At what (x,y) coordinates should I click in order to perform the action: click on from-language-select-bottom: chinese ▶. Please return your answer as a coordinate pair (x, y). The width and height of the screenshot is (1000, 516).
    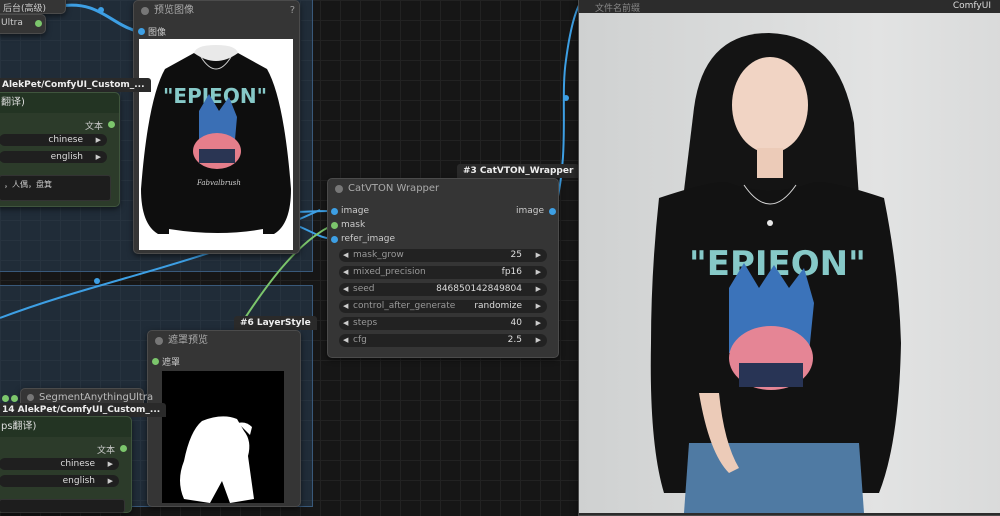
    Looking at the image, I should click on (59, 464).